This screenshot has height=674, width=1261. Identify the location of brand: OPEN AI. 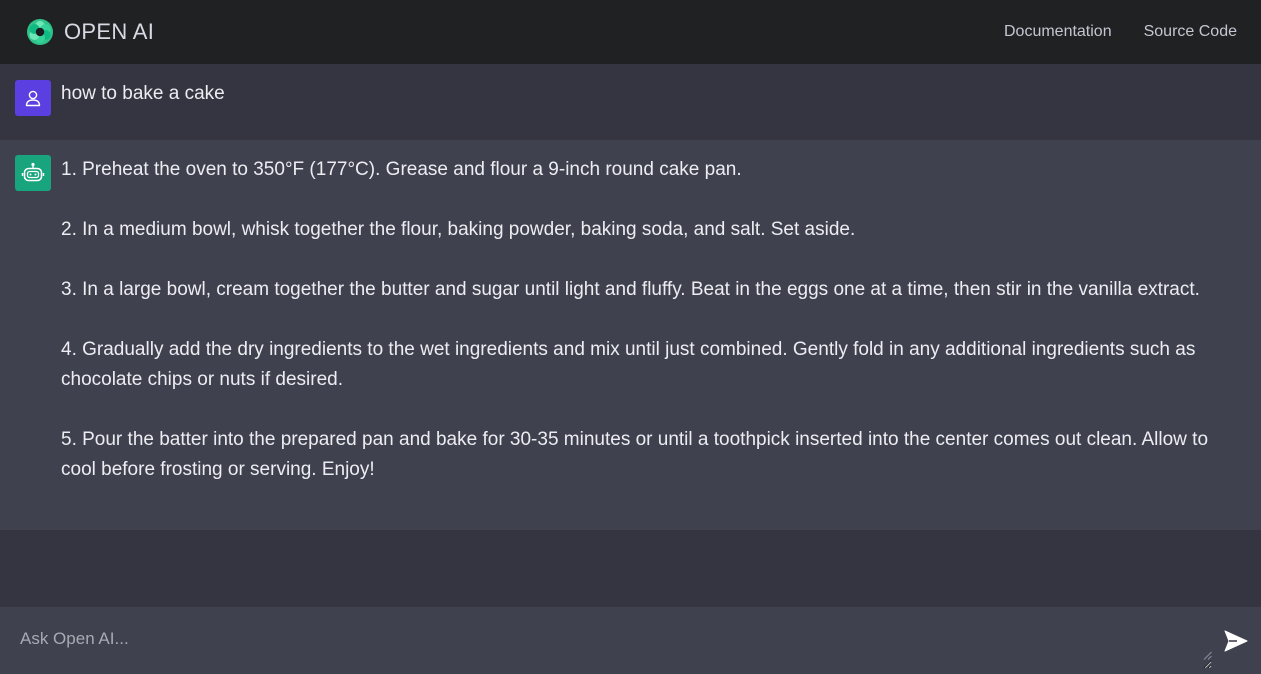
(90, 32).